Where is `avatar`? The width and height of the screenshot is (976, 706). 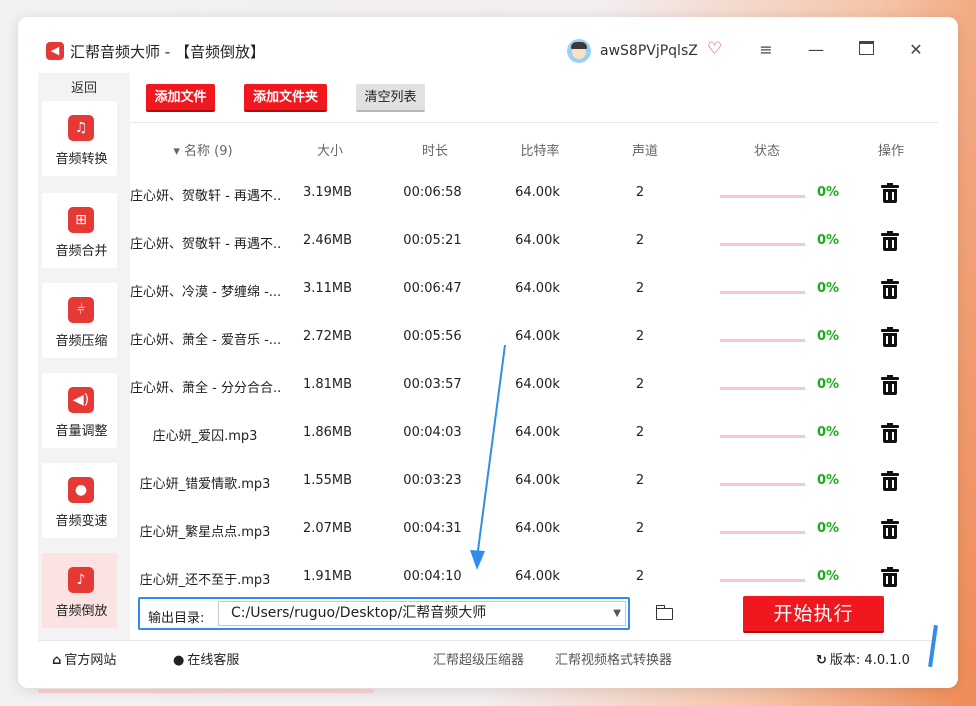
avatar is located at coordinates (579, 51).